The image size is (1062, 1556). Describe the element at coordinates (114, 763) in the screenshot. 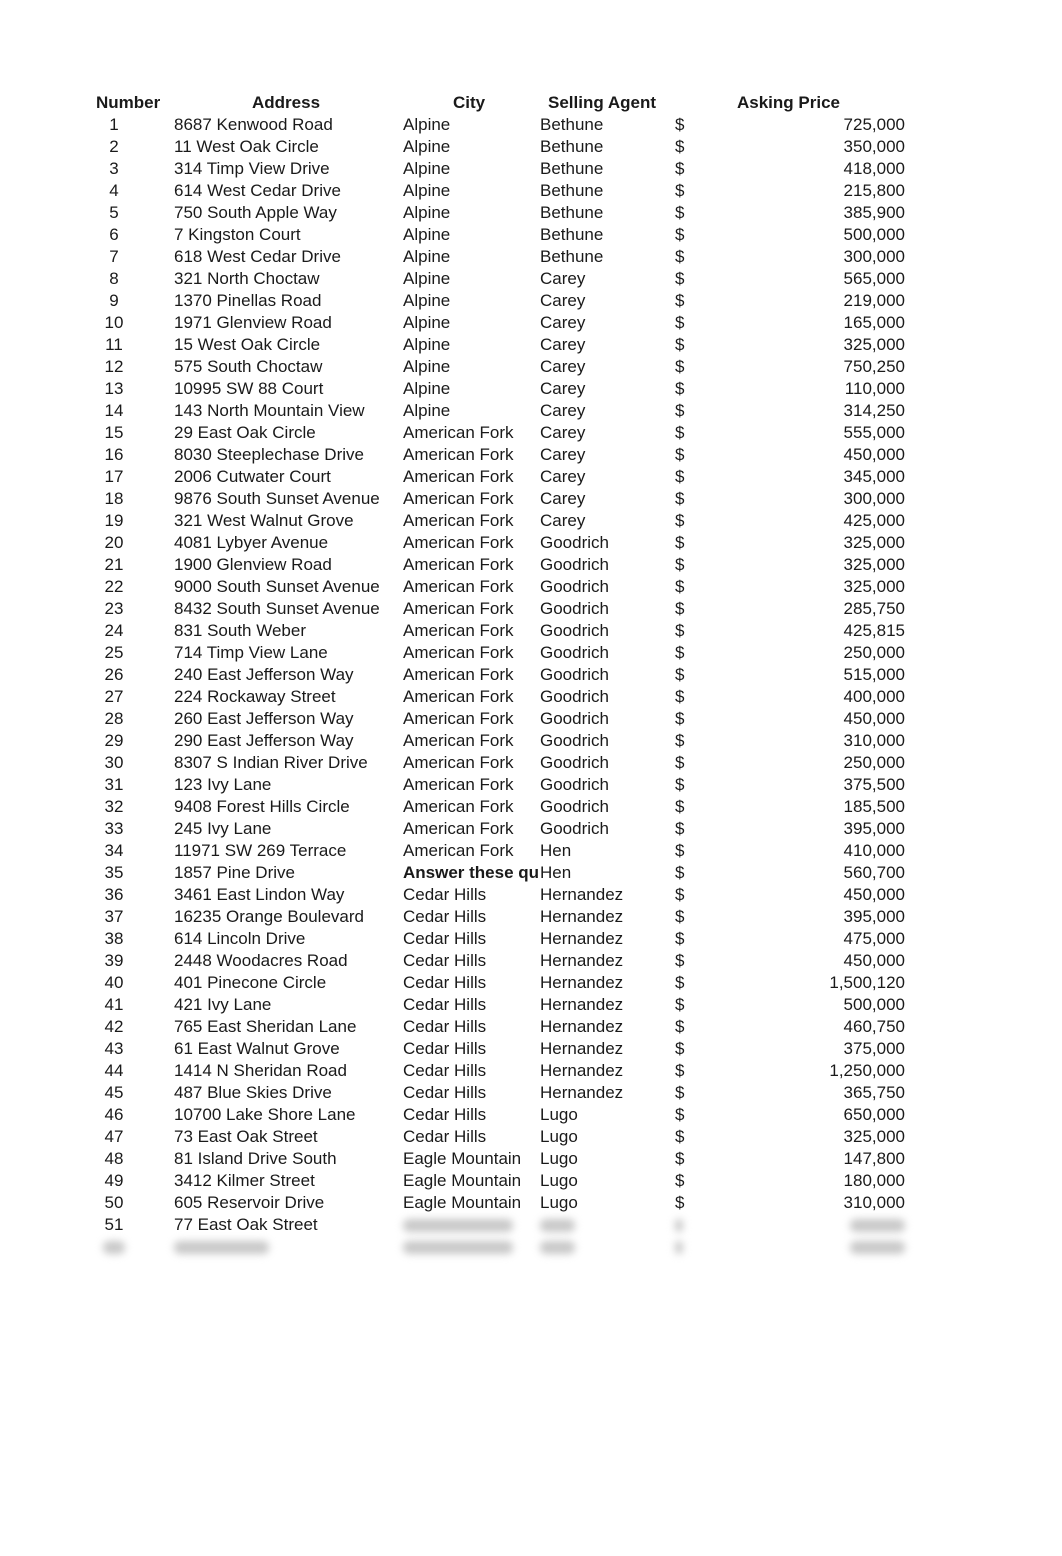

I see `row-number: 30` at that location.